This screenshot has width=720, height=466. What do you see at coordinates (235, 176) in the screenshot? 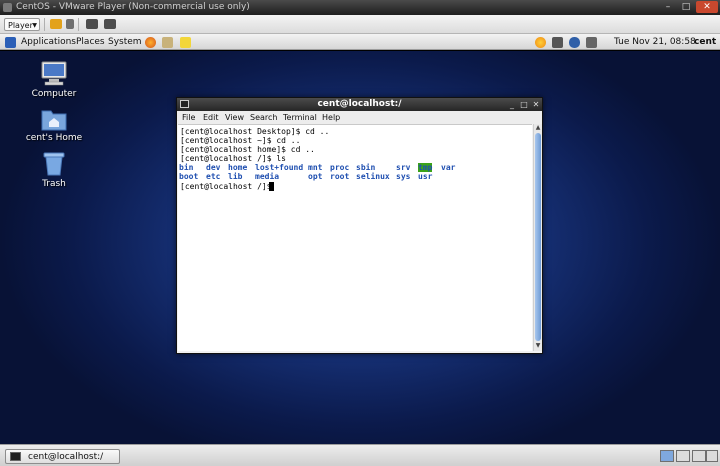
I see `ls-entry: lib` at bounding box center [235, 176].